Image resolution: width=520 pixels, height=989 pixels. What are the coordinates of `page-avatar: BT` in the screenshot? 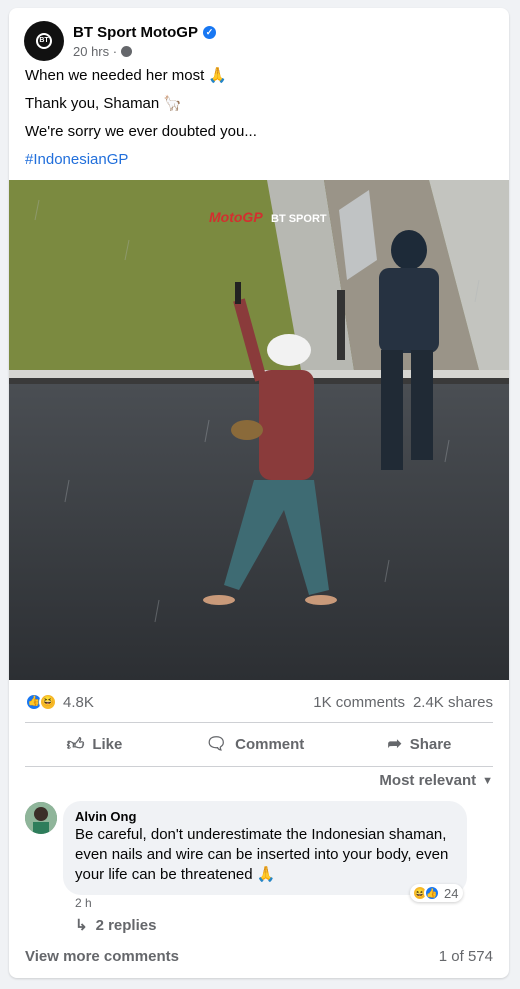 It's located at (44, 41).